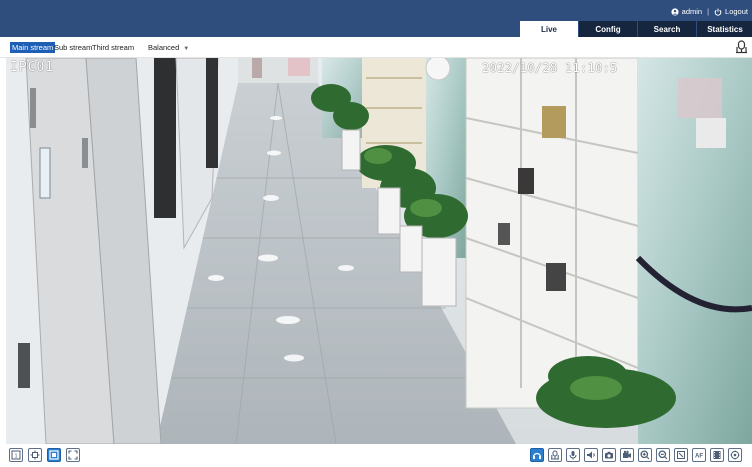 The width and height of the screenshot is (752, 467). What do you see at coordinates (73, 47) in the screenshot?
I see `sub-stream-button: Sub stream` at bounding box center [73, 47].